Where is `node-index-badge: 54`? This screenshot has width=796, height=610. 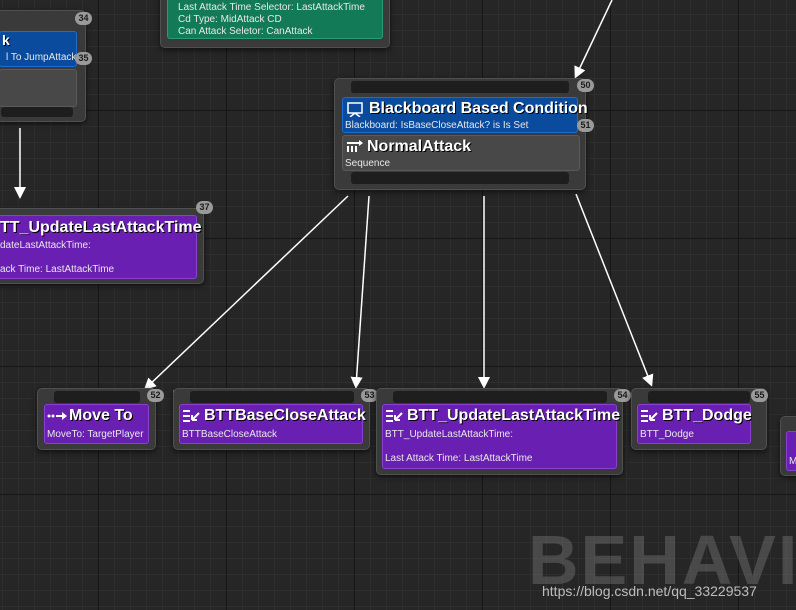 node-index-badge: 54 is located at coordinates (622, 395).